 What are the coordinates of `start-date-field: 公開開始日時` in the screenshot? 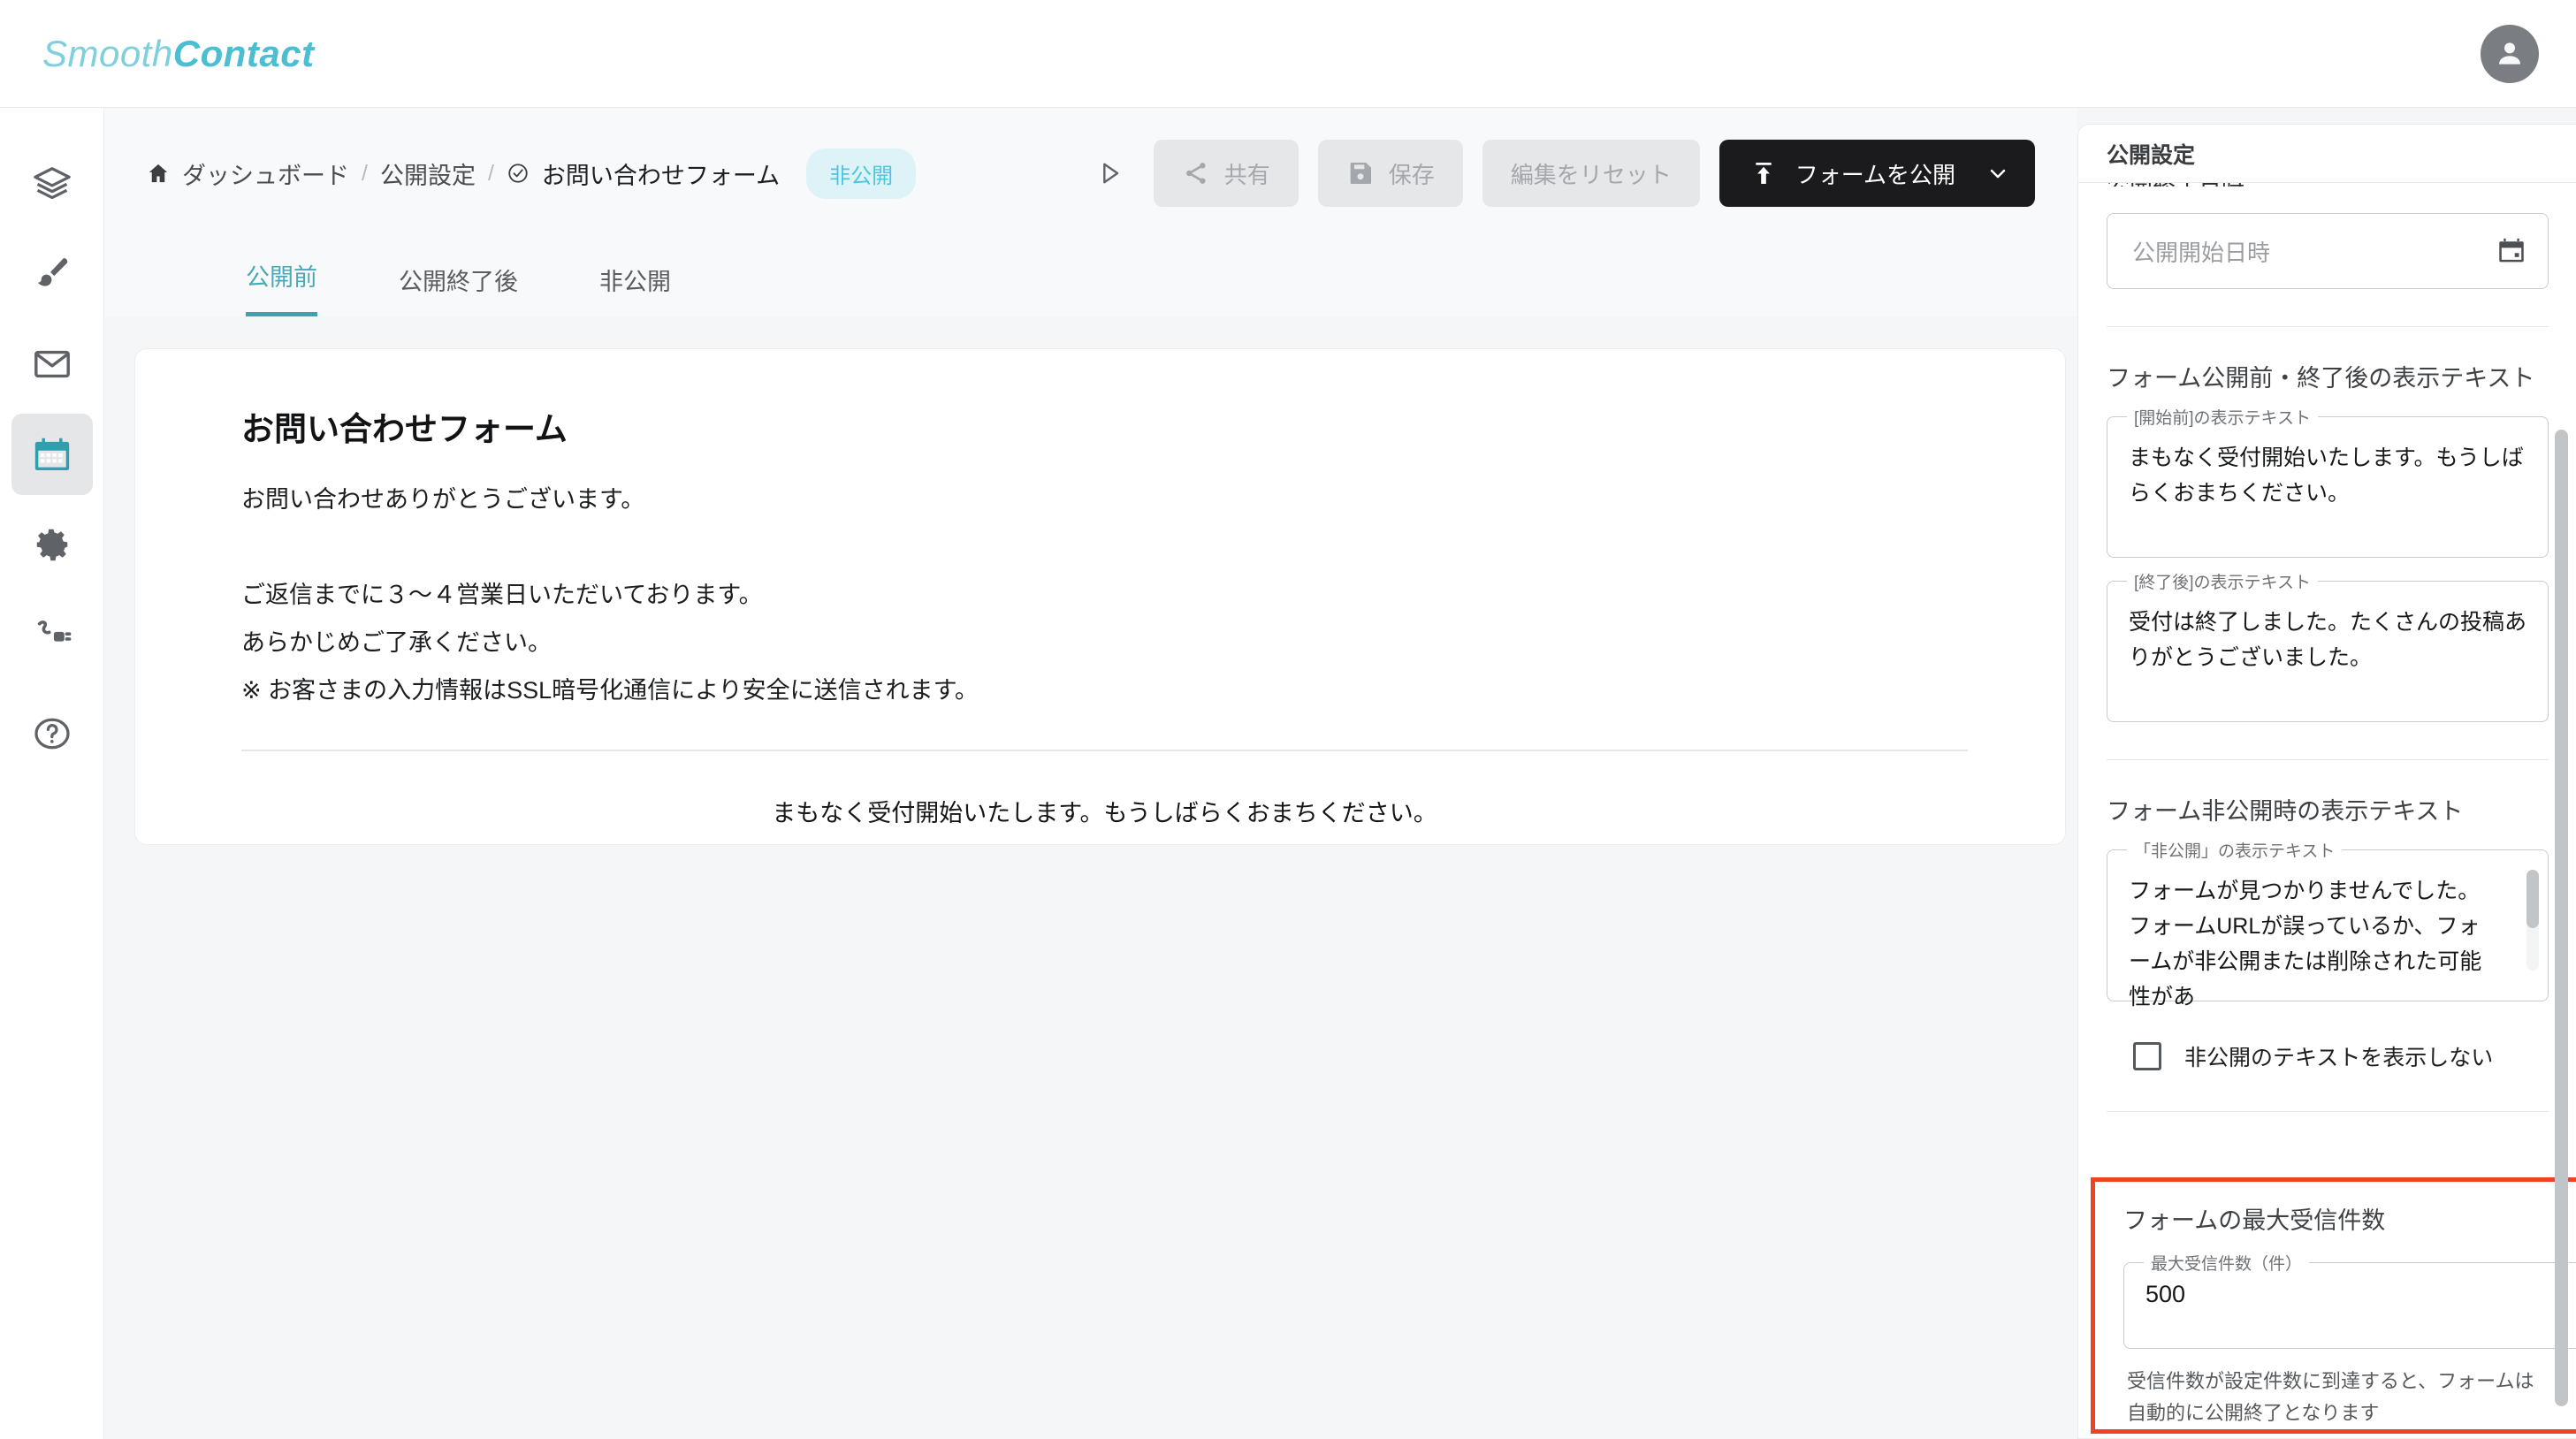 It's located at (2327, 251).